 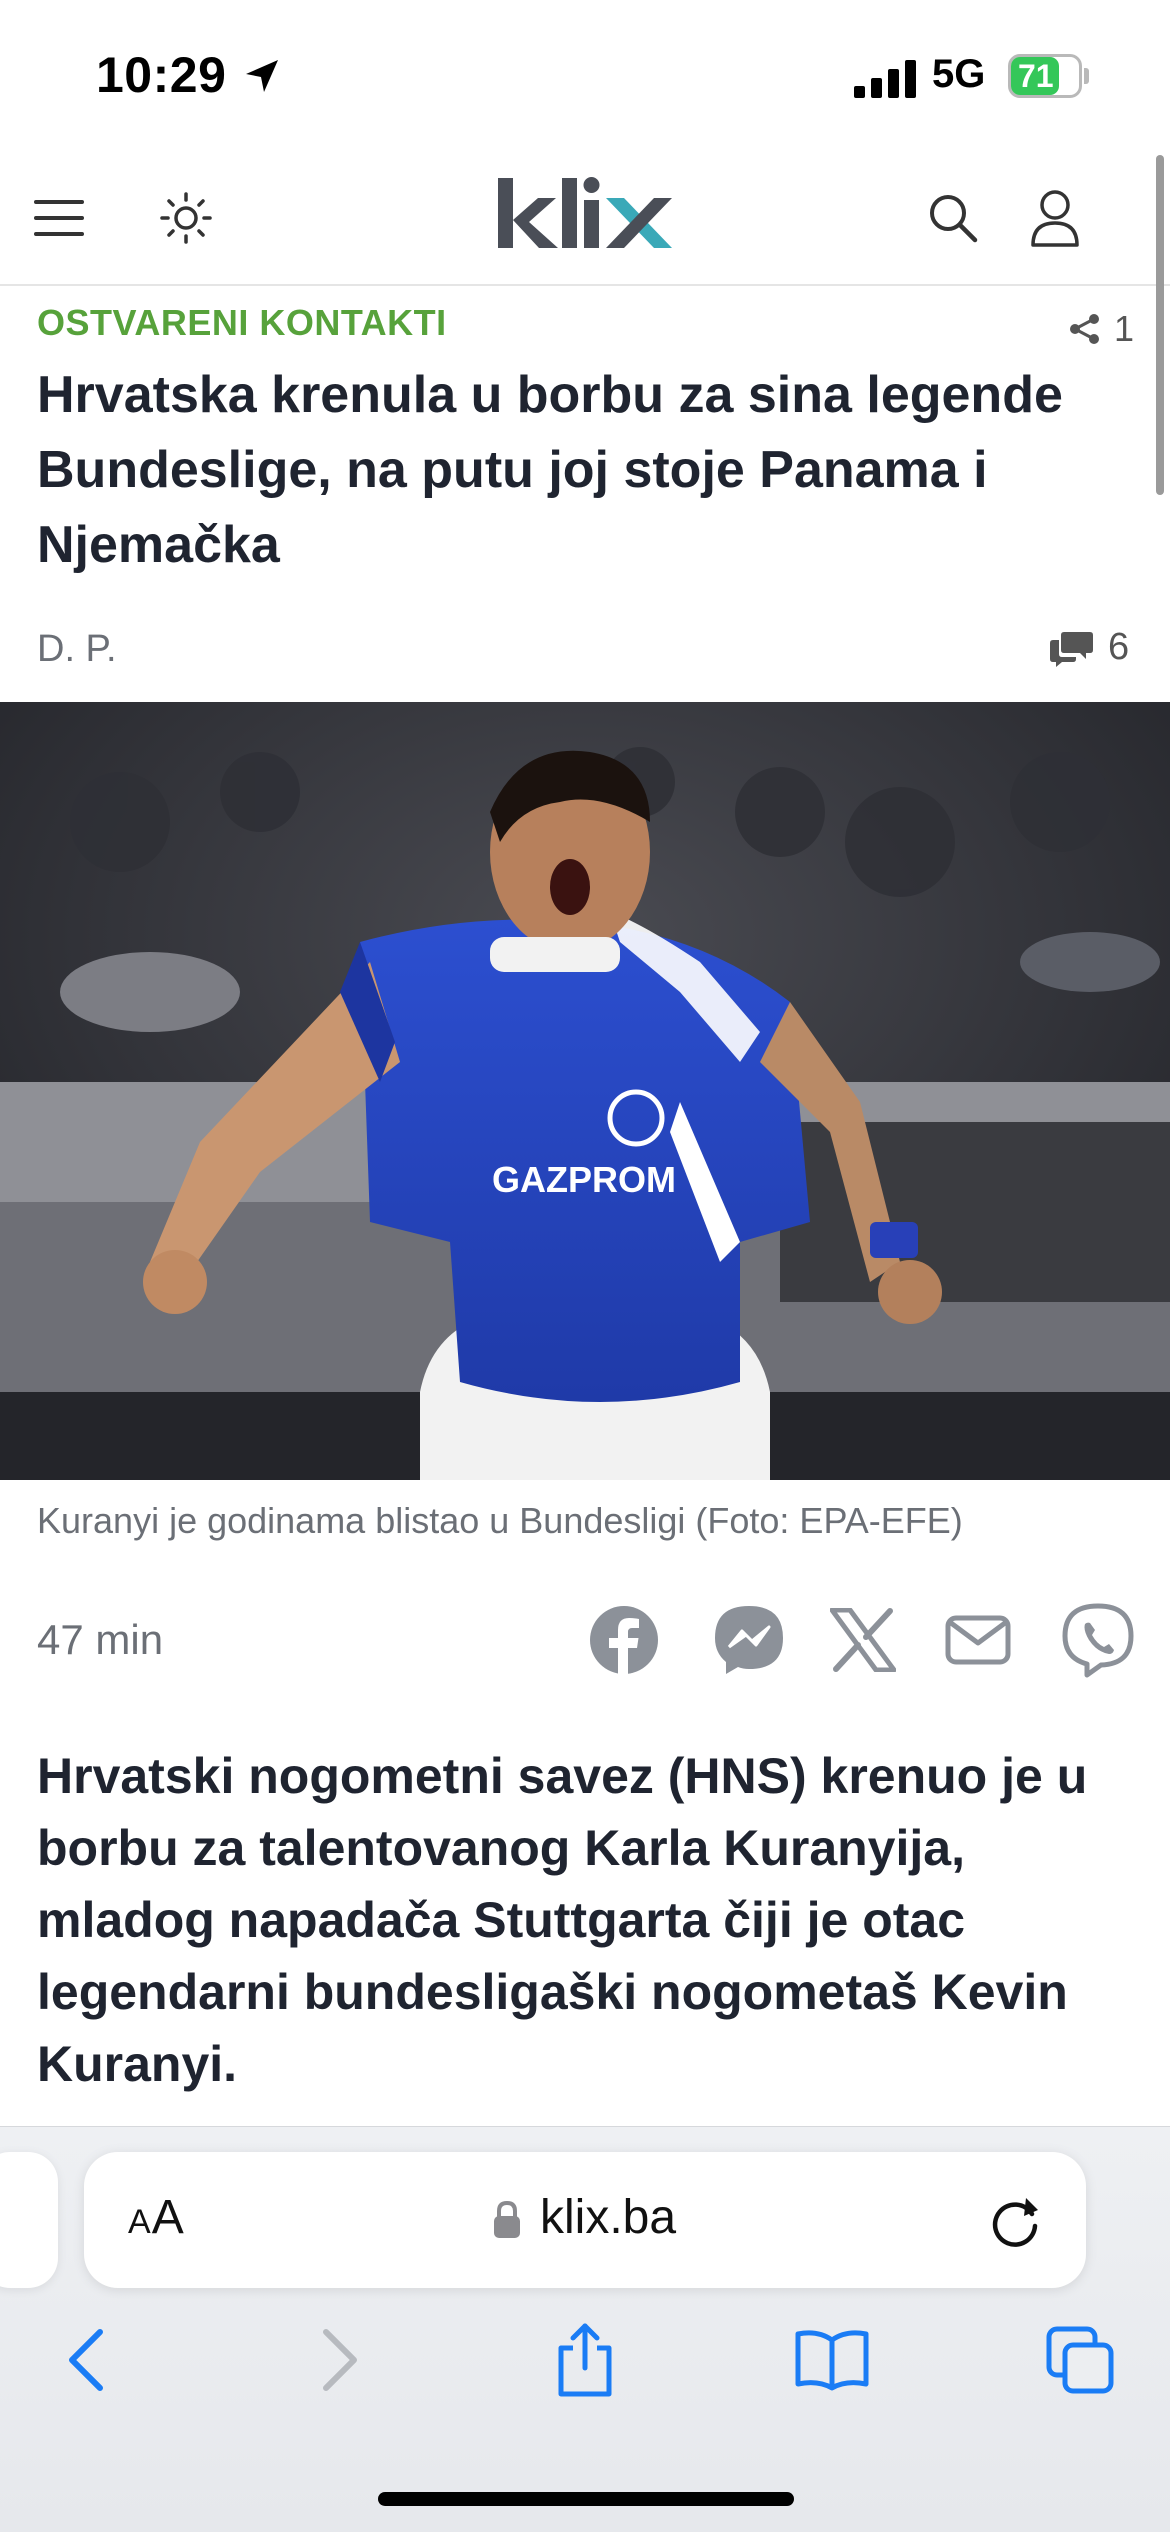 I want to click on bookmarks-button, so click(x=832, y=2360).